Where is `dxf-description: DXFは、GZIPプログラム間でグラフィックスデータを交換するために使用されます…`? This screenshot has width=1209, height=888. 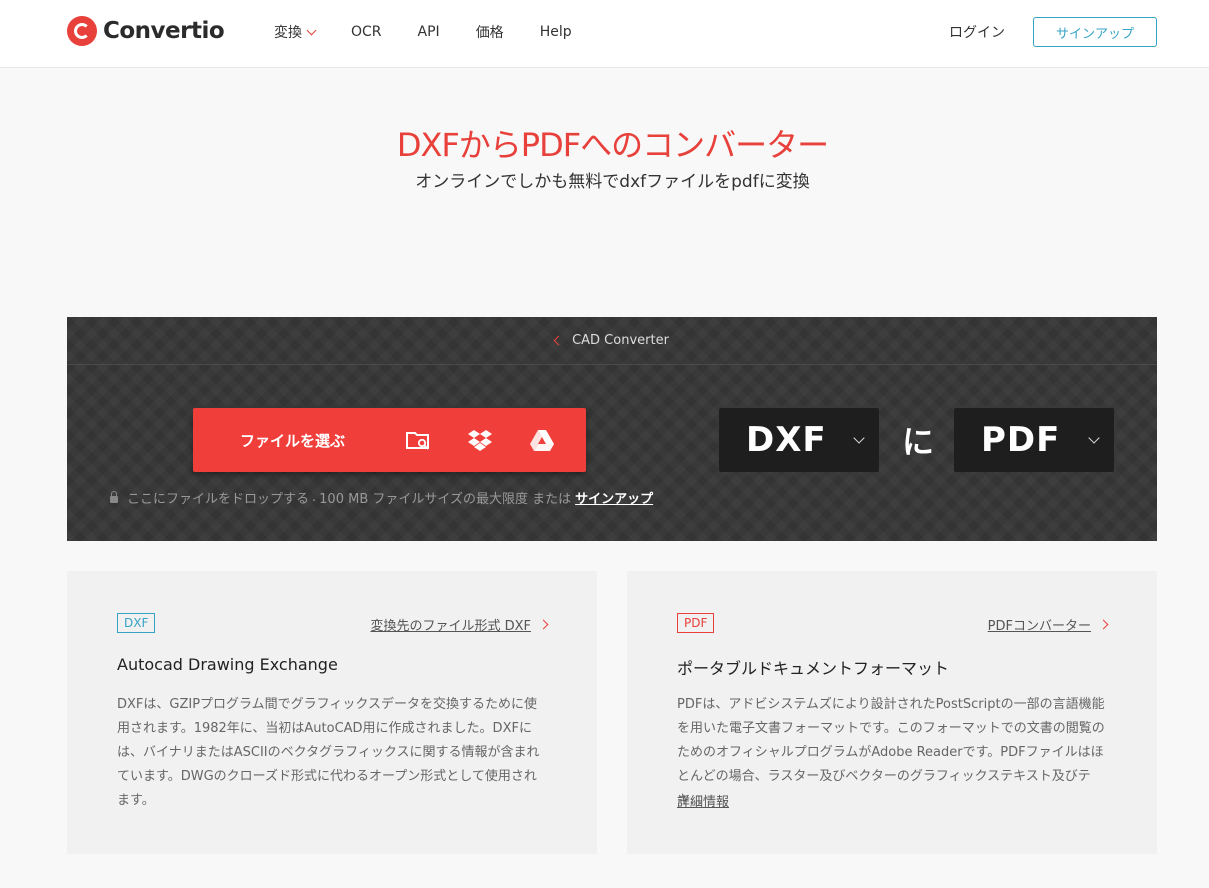
dxf-description: DXFは、GZIPプログラム間でグラフィックスデータを交換するために使用されます… is located at coordinates (328, 752).